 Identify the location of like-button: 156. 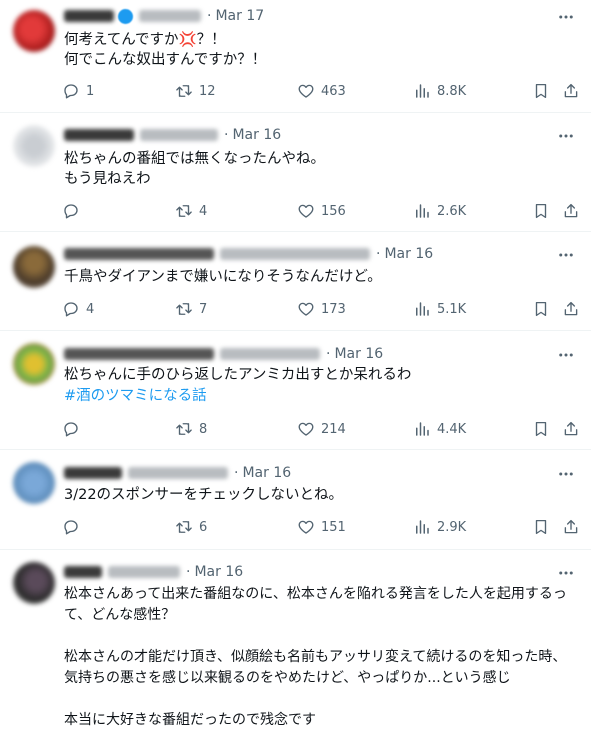
(321, 211).